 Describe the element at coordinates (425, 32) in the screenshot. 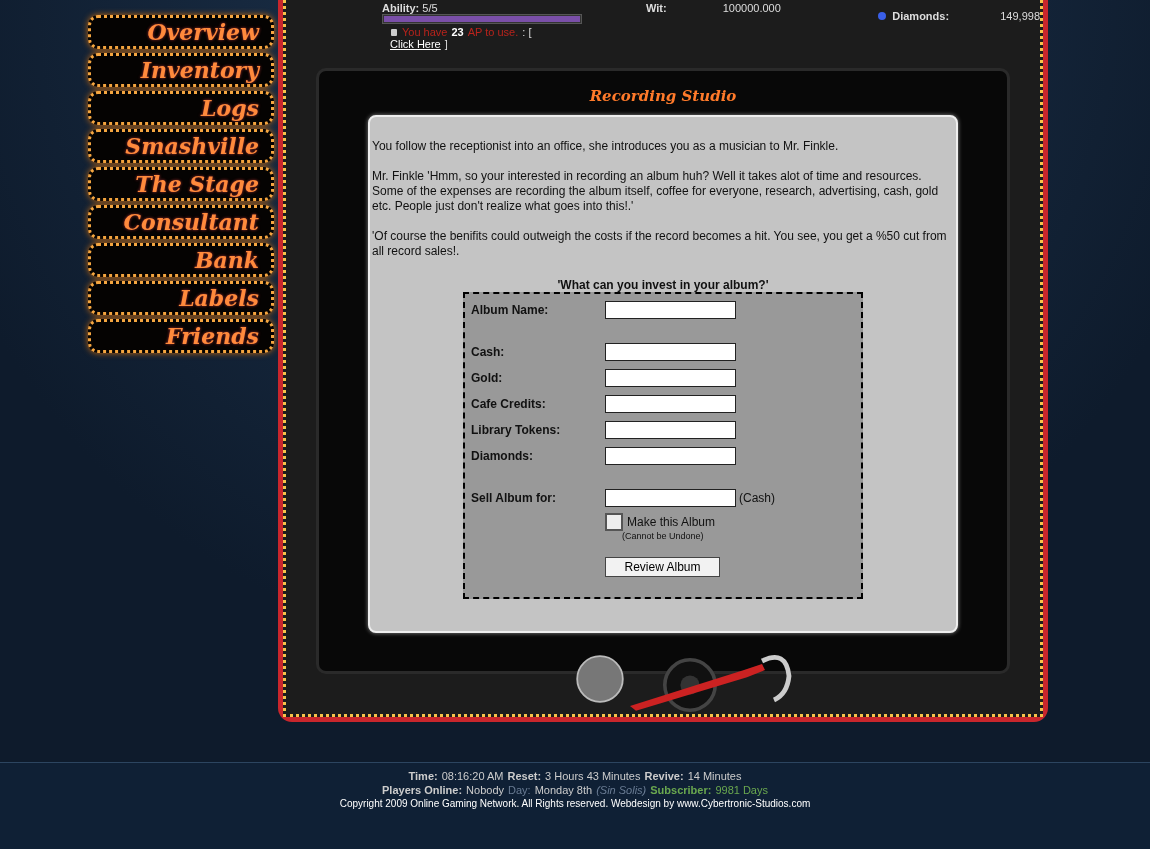

I see `ap-text: You have` at that location.